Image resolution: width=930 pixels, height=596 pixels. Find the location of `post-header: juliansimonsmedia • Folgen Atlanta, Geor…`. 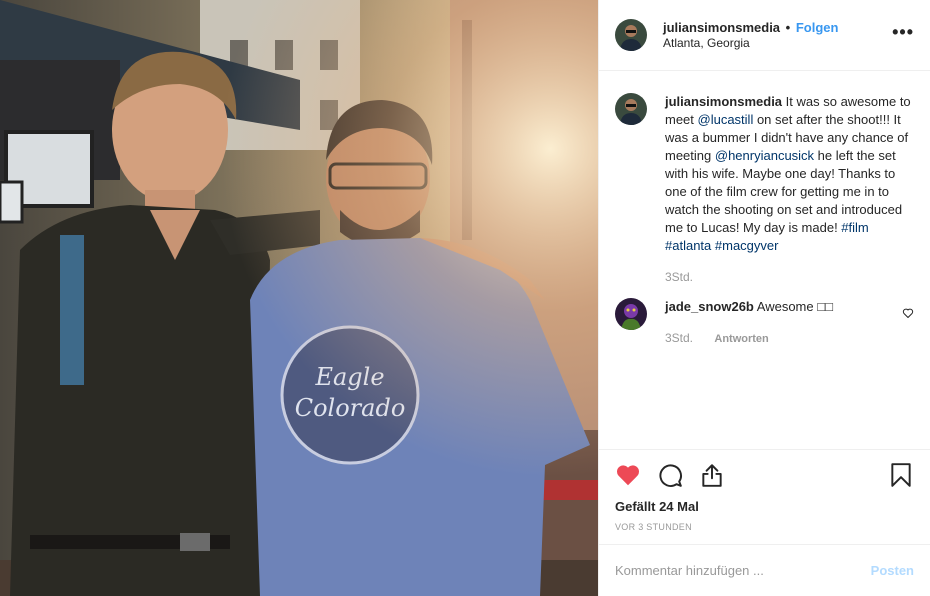

post-header: juliansimonsmedia • Folgen Atlanta, Geor… is located at coordinates (764, 35).